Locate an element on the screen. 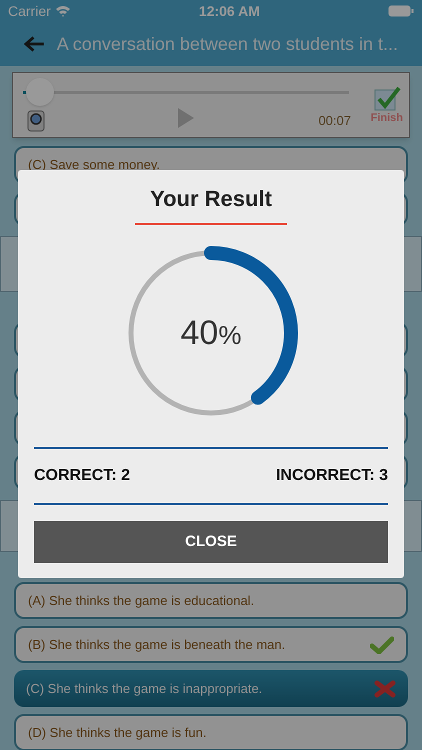 This screenshot has width=422, height=750. option-text: (B) She thinks the game is beneath the man. is located at coordinates (157, 645).